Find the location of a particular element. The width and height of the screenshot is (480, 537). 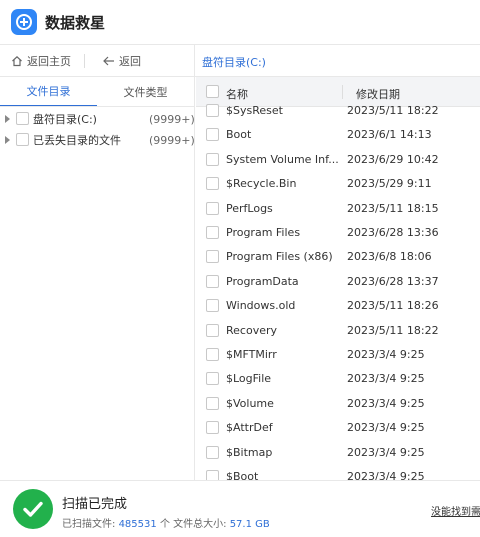

total-size-label: 文件总大小: is located at coordinates (200, 524).